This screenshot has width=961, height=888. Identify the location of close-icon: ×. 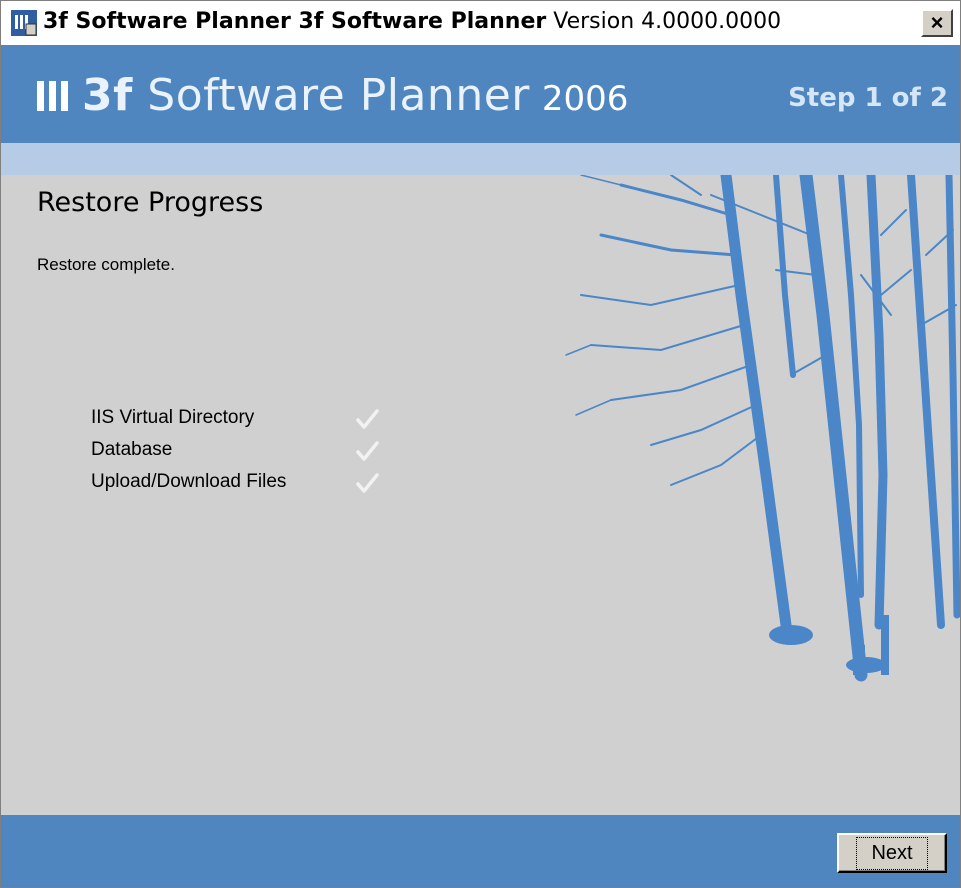
(937, 22).